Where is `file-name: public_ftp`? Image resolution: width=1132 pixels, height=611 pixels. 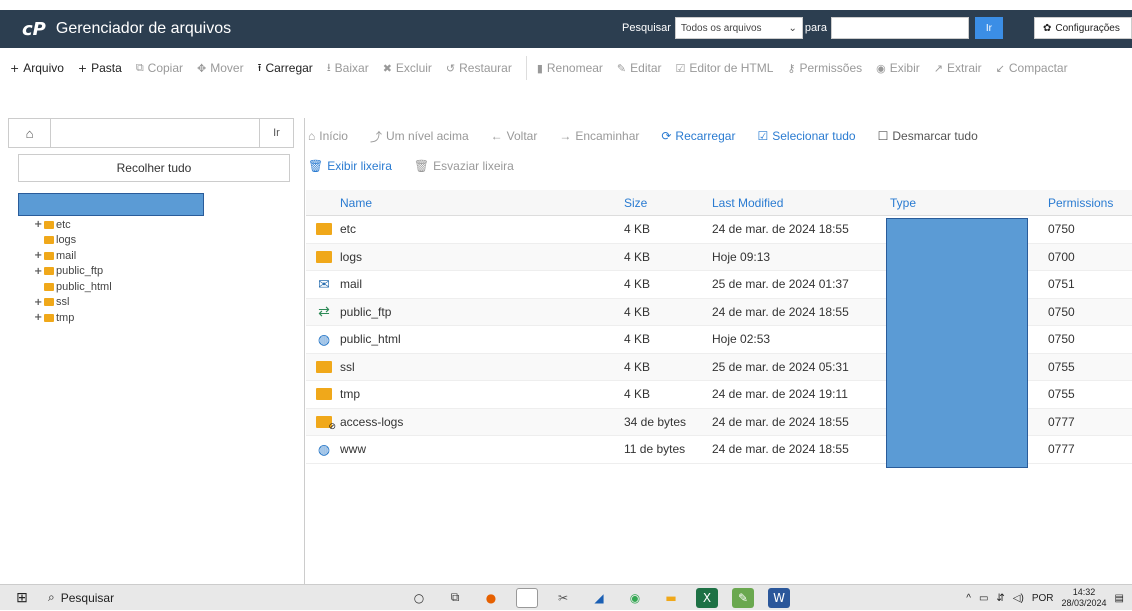 file-name: public_ftp is located at coordinates (482, 312).